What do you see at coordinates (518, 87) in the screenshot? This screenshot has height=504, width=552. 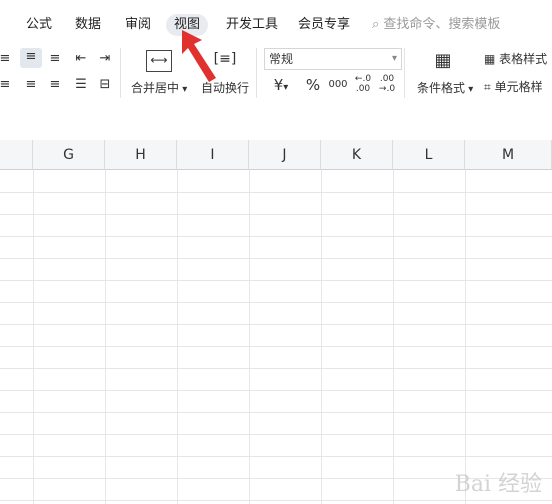 I see `cell-style-label: 单元格样` at bounding box center [518, 87].